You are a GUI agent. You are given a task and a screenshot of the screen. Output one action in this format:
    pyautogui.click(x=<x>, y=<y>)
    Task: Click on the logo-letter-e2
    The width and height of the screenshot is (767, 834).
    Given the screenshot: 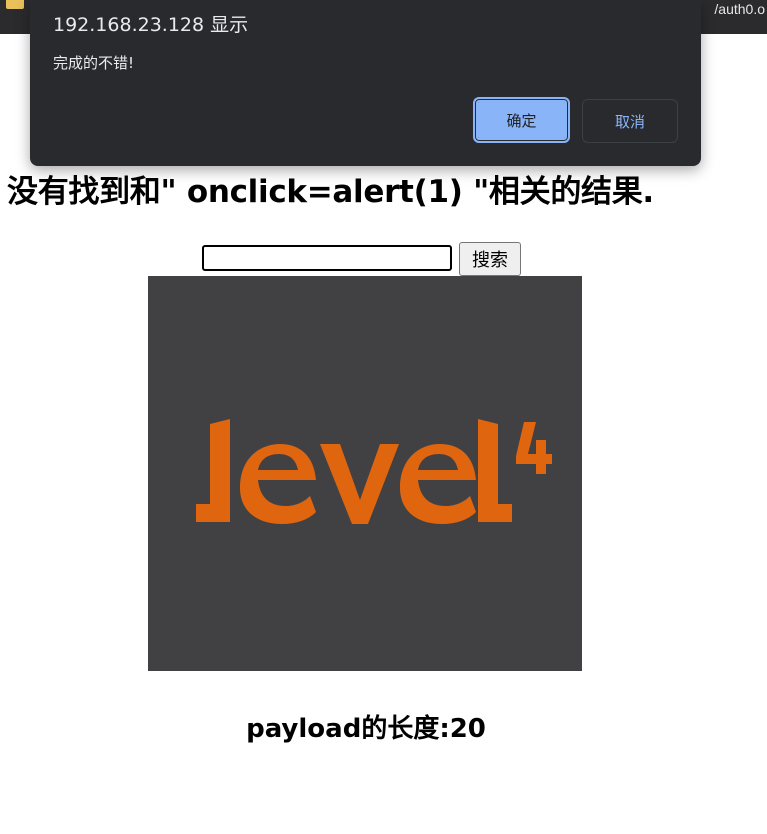 What is the action you would take?
    pyautogui.click(x=438, y=484)
    